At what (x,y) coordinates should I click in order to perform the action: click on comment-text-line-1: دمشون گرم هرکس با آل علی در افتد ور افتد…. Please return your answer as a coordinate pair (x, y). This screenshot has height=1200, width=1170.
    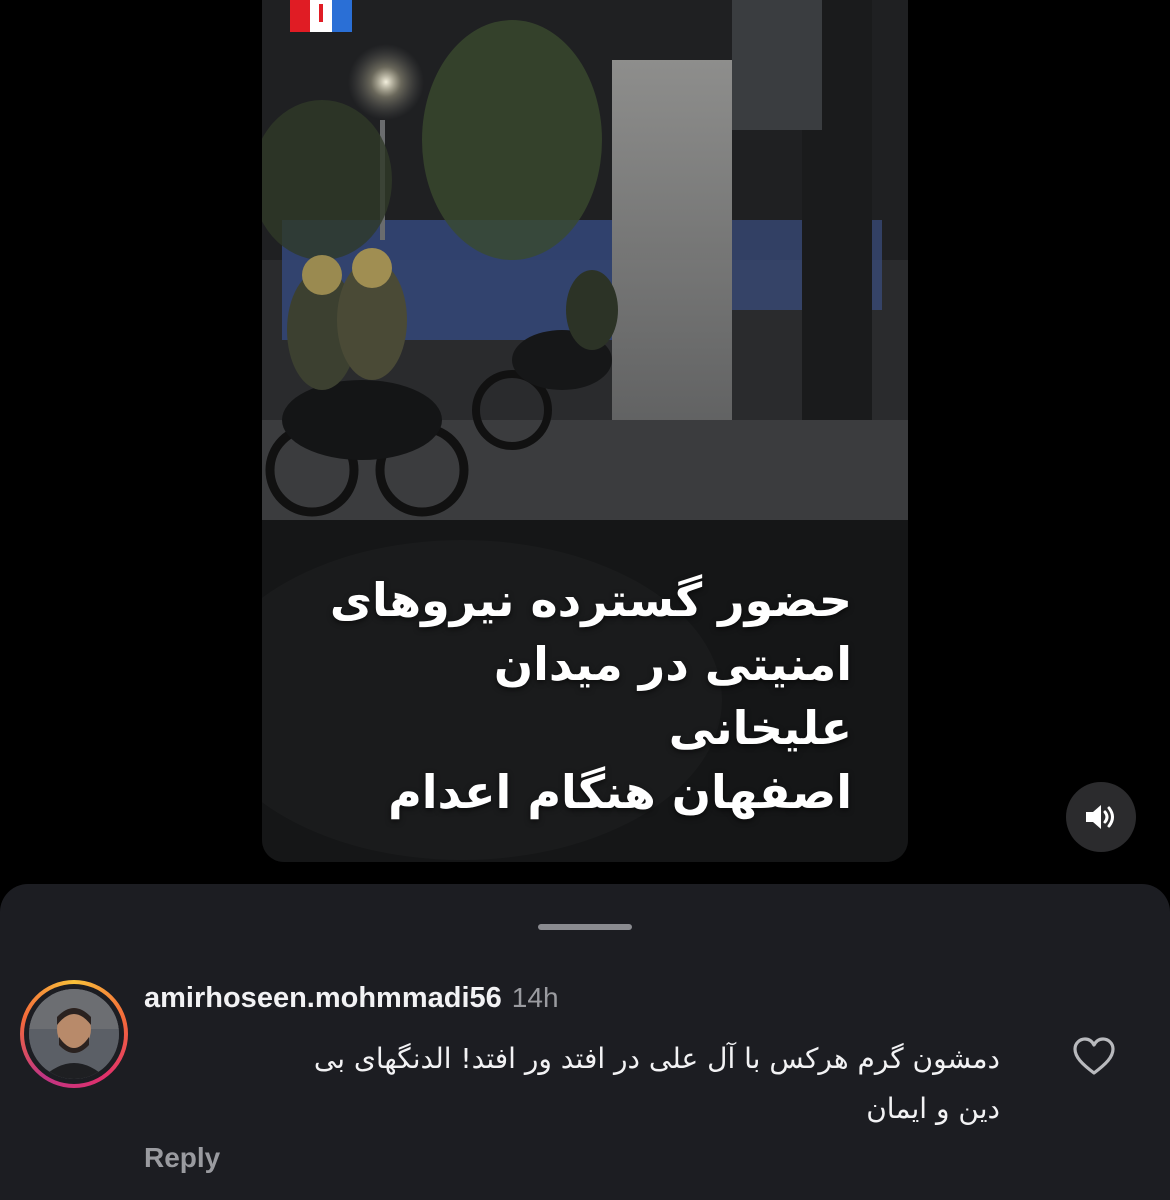
    Looking at the image, I should click on (656, 1058).